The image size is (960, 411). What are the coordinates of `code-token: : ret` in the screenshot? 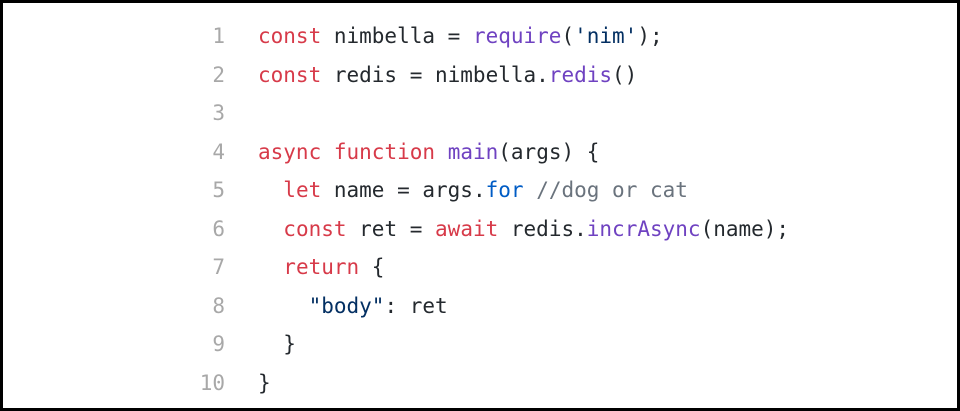 It's located at (416, 305).